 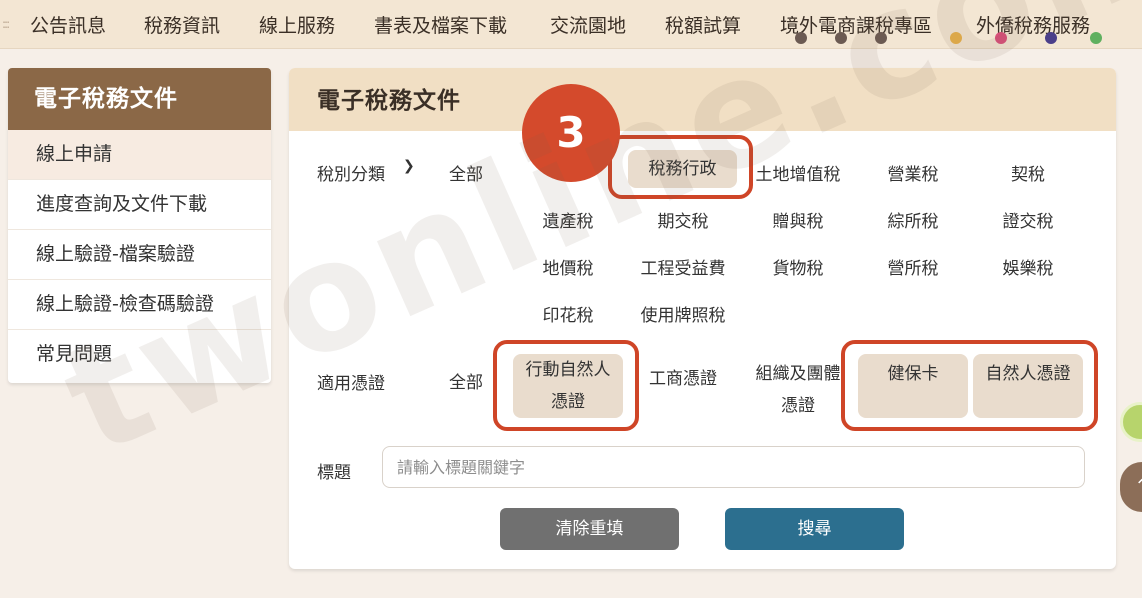 I want to click on nav-item-announcements: 公告訊息, so click(x=68, y=24).